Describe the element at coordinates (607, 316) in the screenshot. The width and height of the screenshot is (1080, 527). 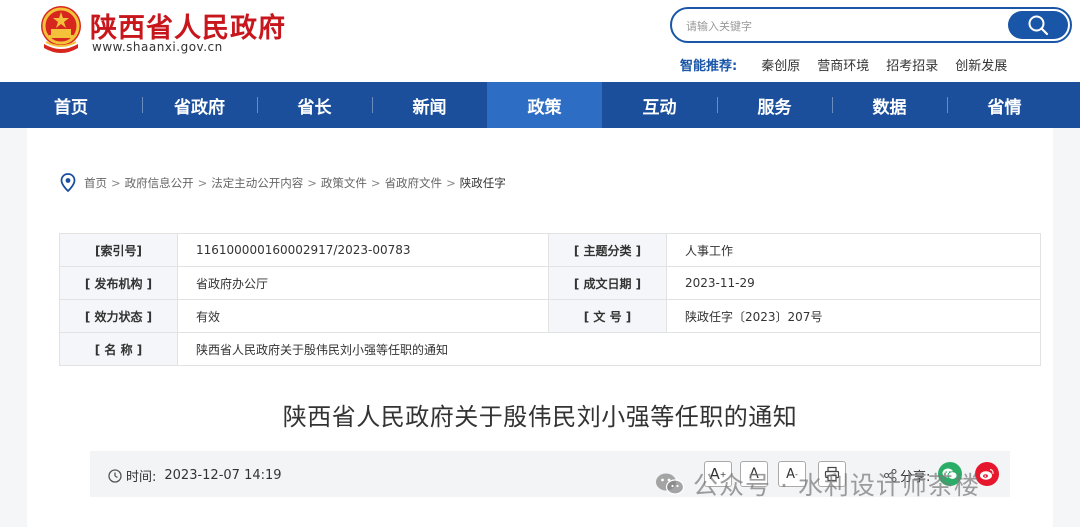
I see `doc-number-label: [ 文 号 ]` at that location.